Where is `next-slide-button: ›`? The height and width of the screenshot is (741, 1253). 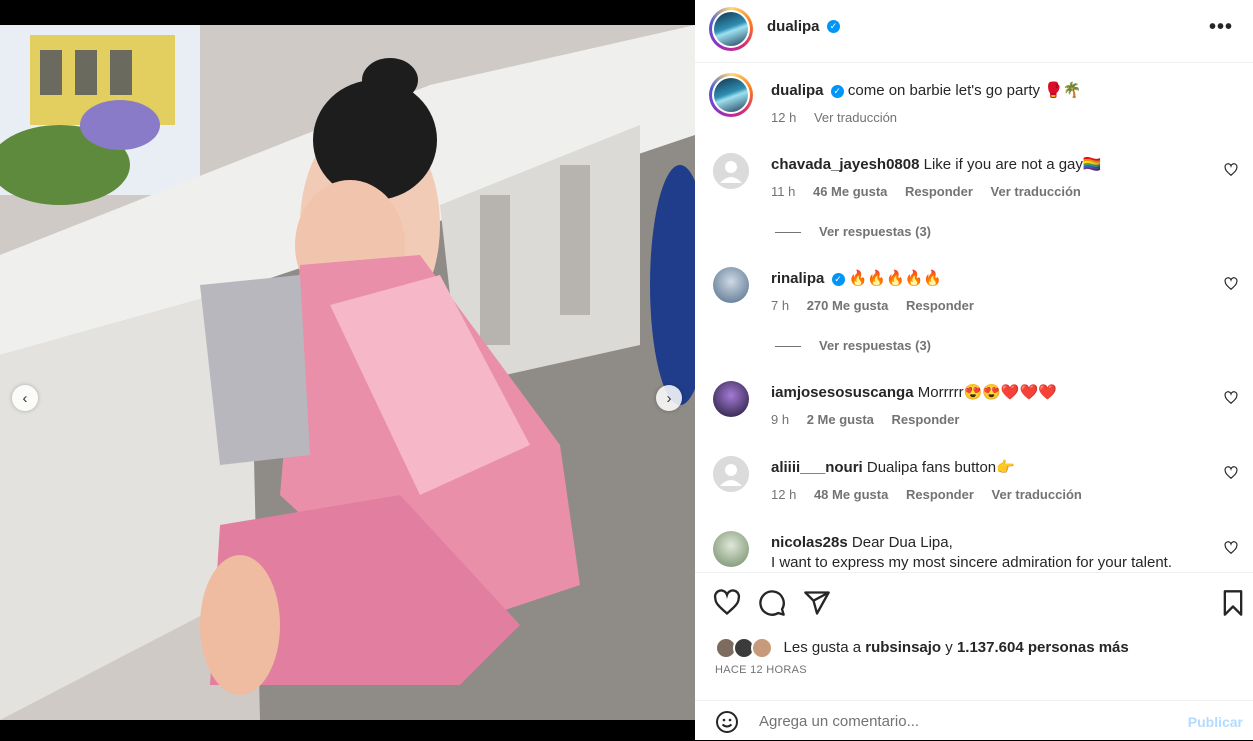 next-slide-button: › is located at coordinates (669, 398).